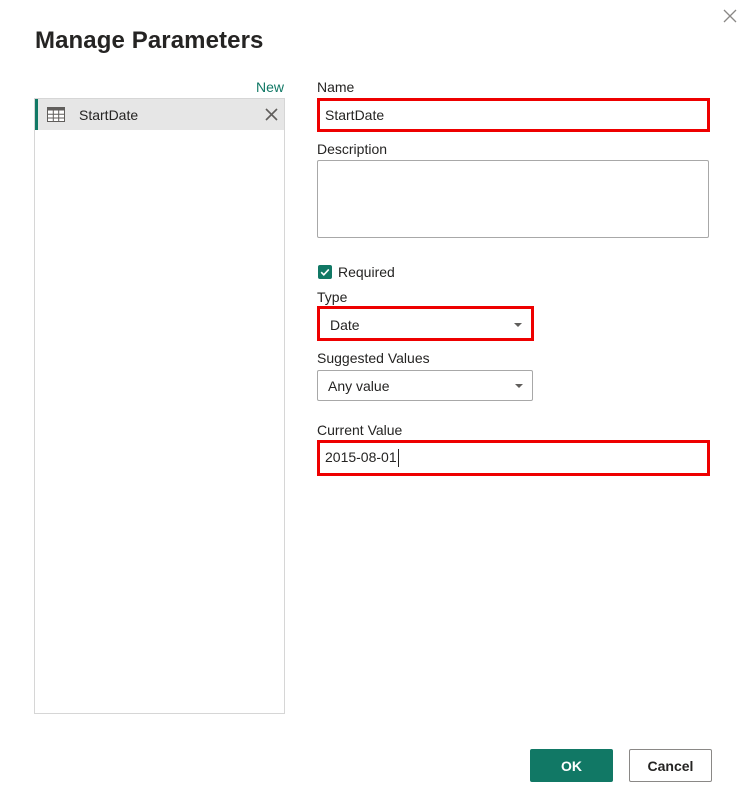 This screenshot has width=747, height=797. I want to click on description-textarea, so click(513, 199).